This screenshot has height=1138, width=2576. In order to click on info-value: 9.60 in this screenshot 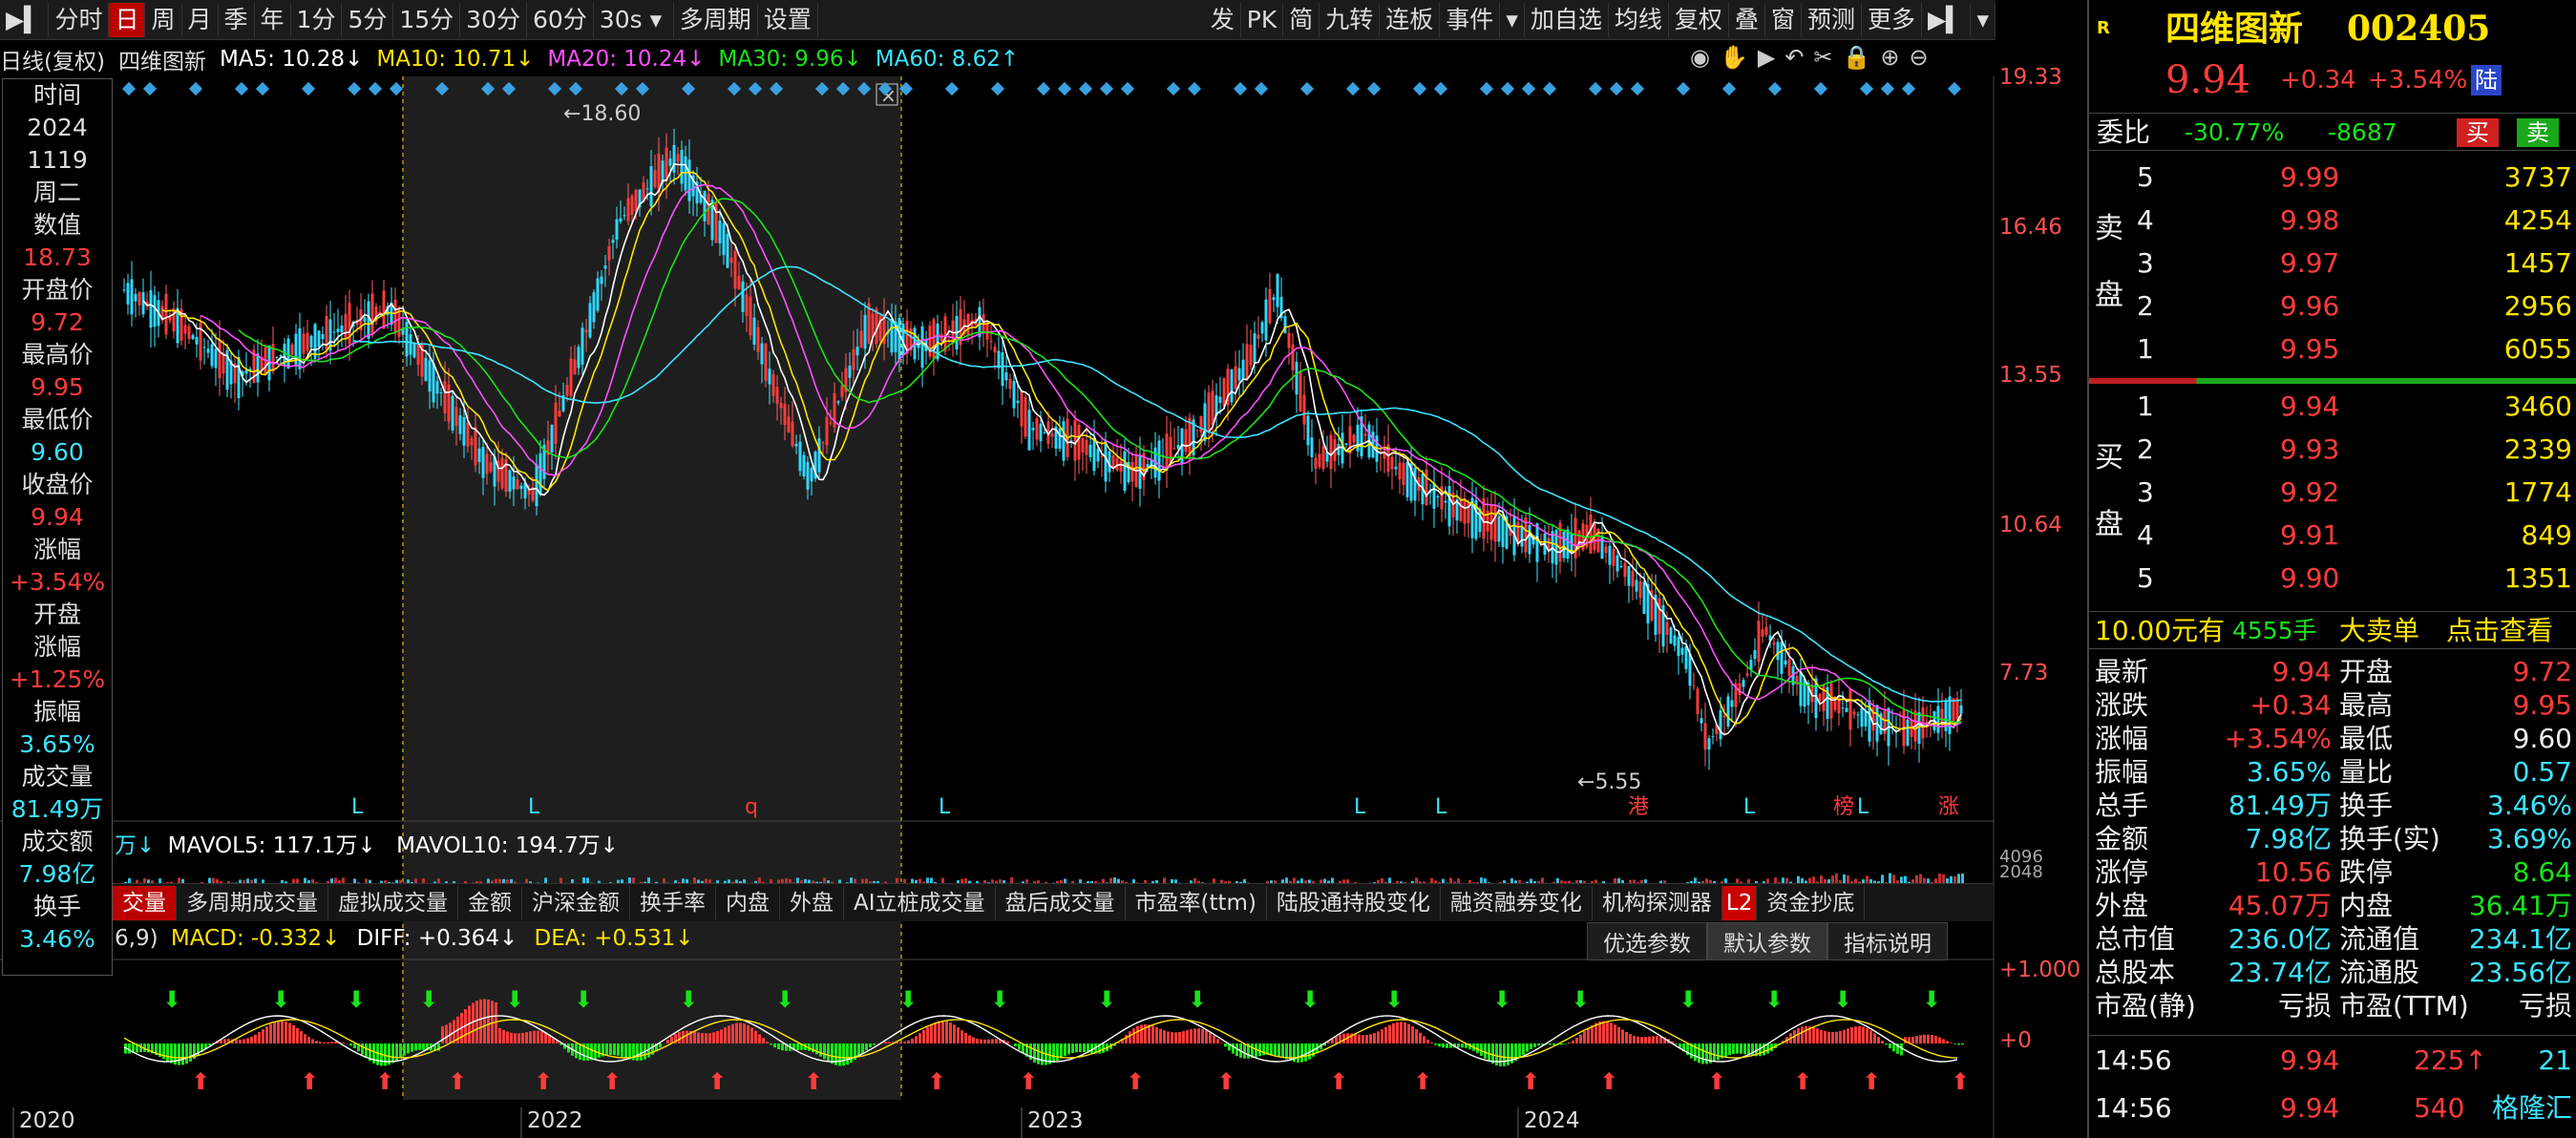, I will do `click(57, 452)`.